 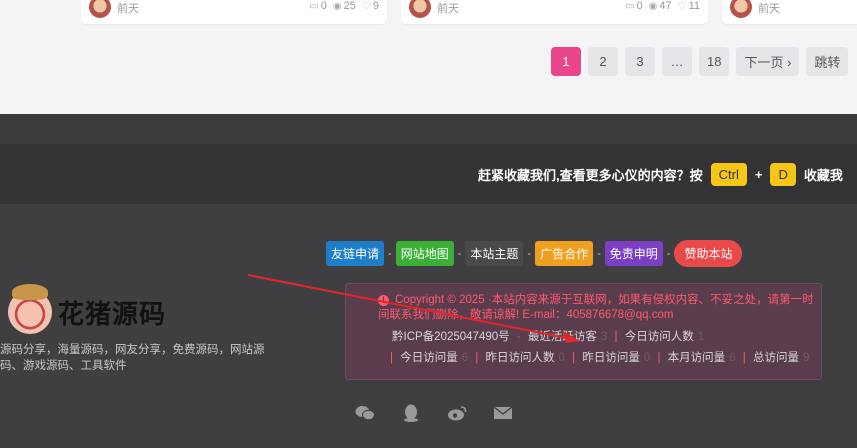 What do you see at coordinates (708, 253) in the screenshot?
I see `sponsor-button: 赞助本站` at bounding box center [708, 253].